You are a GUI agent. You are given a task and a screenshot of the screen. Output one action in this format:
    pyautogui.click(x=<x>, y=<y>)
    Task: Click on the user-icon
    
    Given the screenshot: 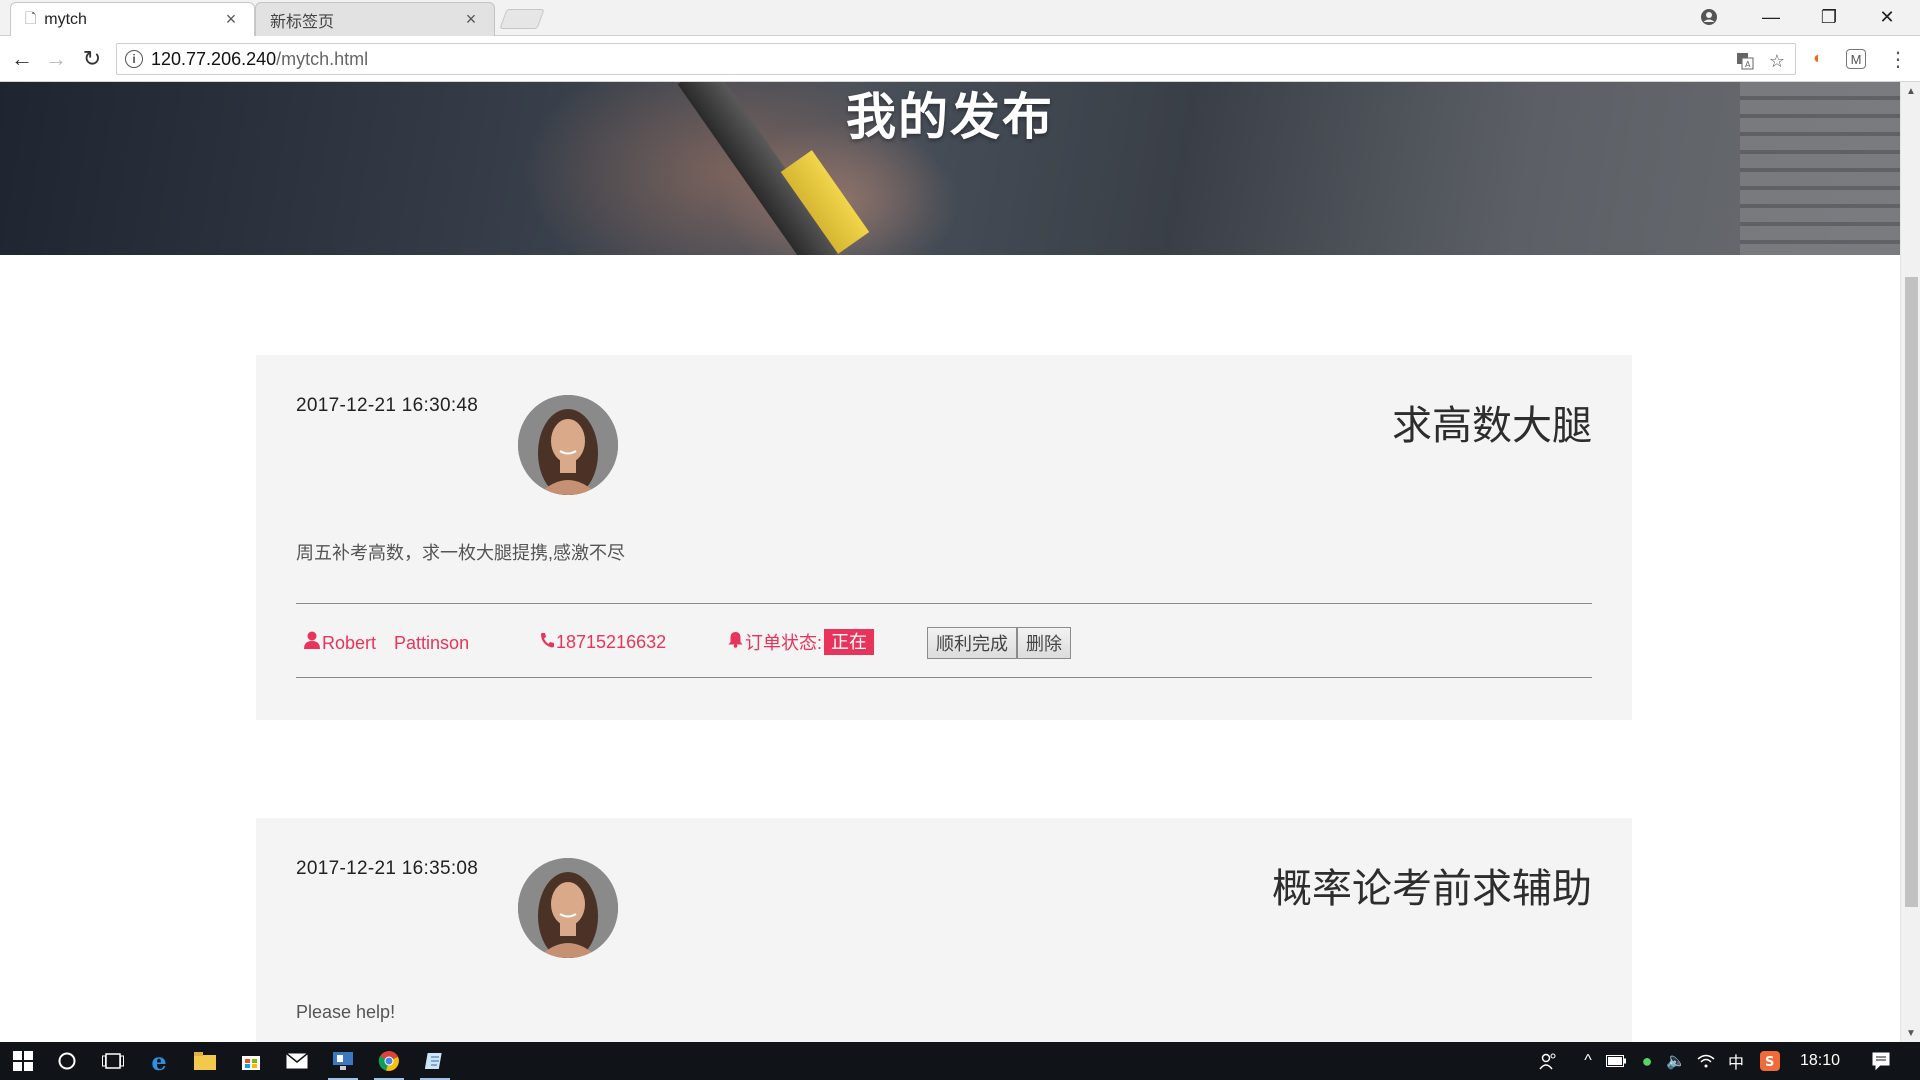 What is the action you would take?
    pyautogui.click(x=312, y=642)
    